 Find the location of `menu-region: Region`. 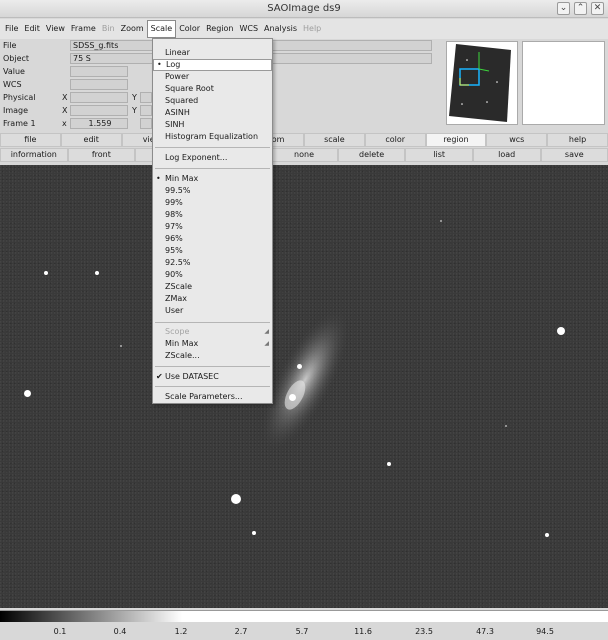

menu-region: Region is located at coordinates (219, 29).